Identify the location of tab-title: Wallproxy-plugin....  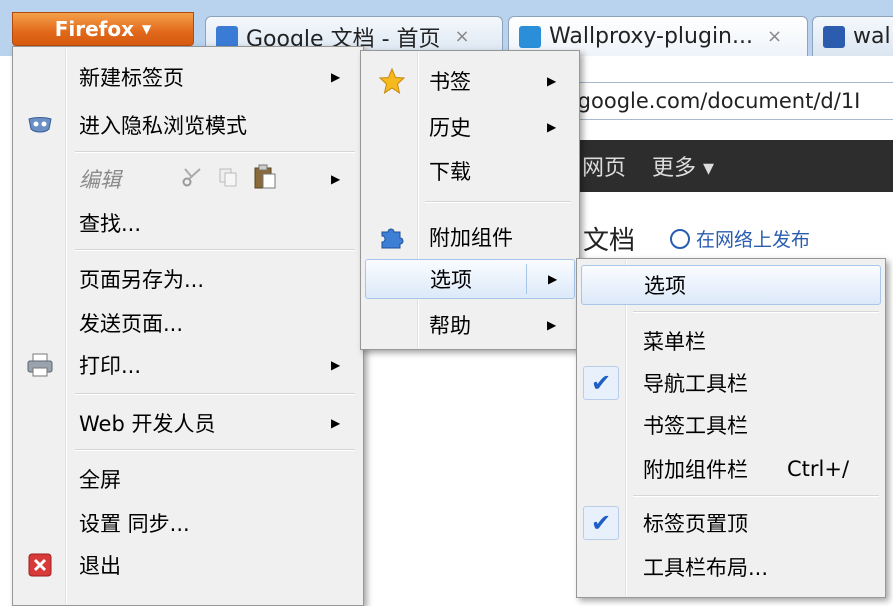
(651, 36).